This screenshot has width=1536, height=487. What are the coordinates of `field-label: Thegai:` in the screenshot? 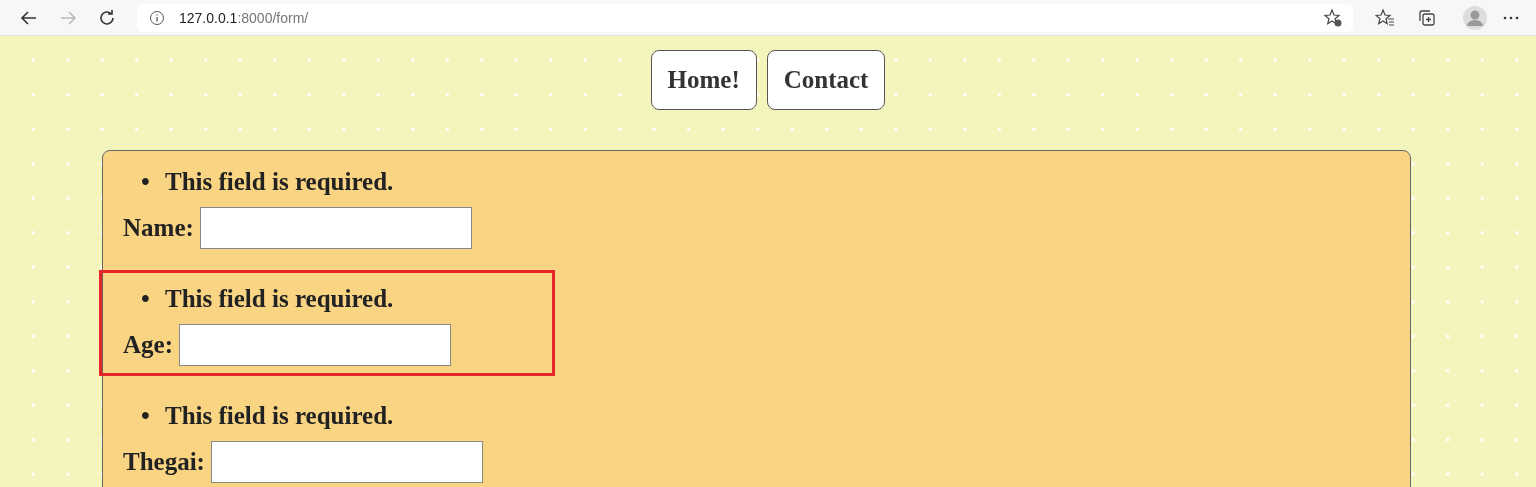 It's located at (164, 462).